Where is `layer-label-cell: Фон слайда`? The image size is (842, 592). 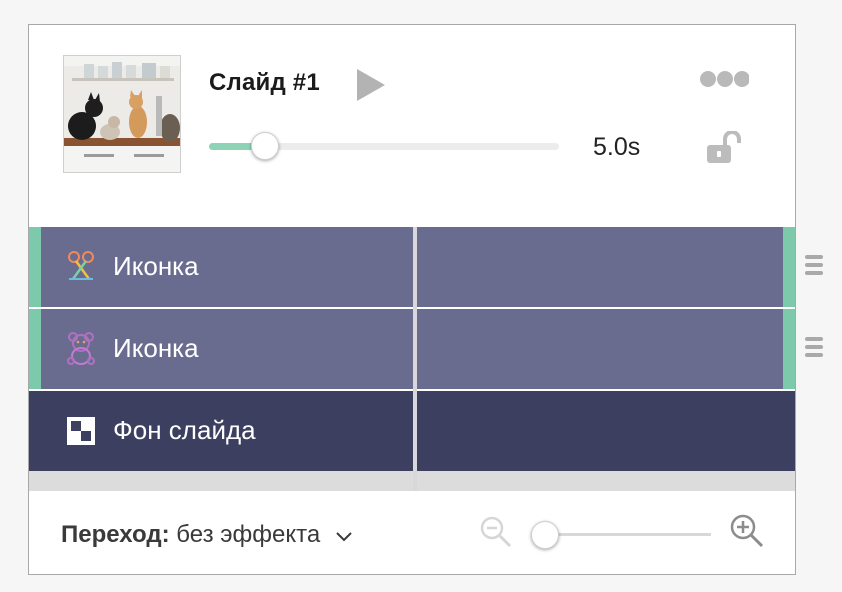
layer-label-cell: Фон слайда is located at coordinates (221, 431).